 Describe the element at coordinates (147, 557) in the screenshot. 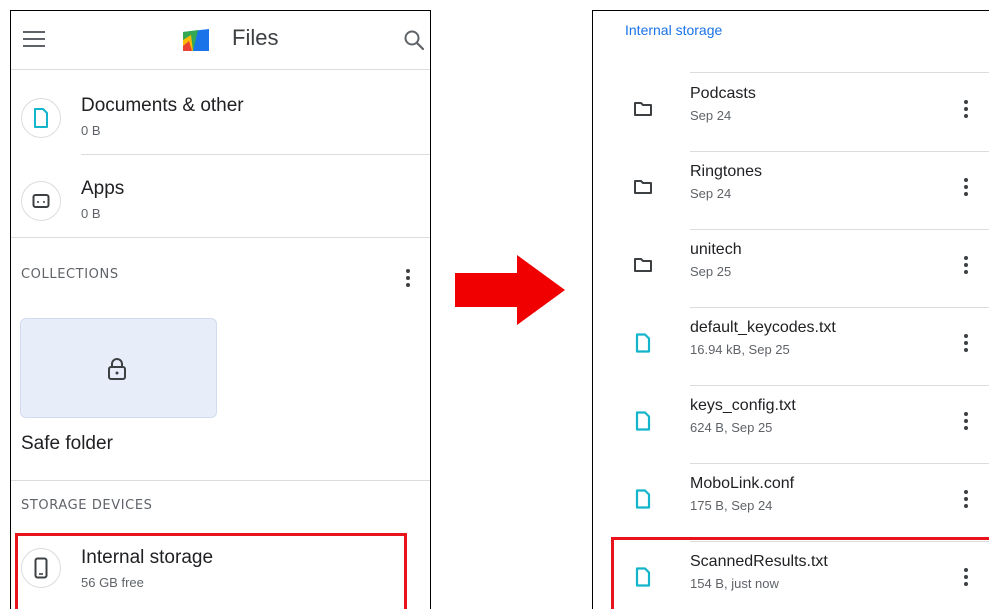

I see `internal-storage-title: Internal storage` at that location.